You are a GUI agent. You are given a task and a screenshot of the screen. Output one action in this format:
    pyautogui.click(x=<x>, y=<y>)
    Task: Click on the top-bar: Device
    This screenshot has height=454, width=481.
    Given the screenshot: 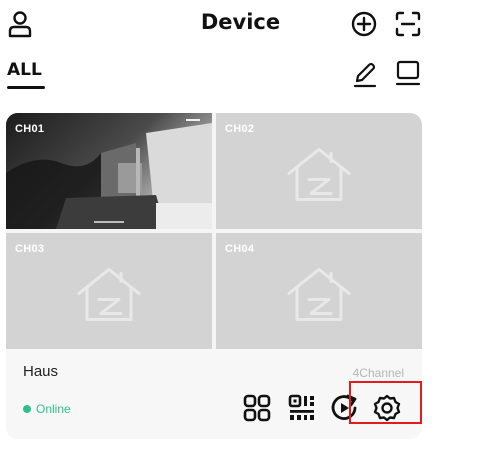 What is the action you would take?
    pyautogui.click(x=240, y=25)
    